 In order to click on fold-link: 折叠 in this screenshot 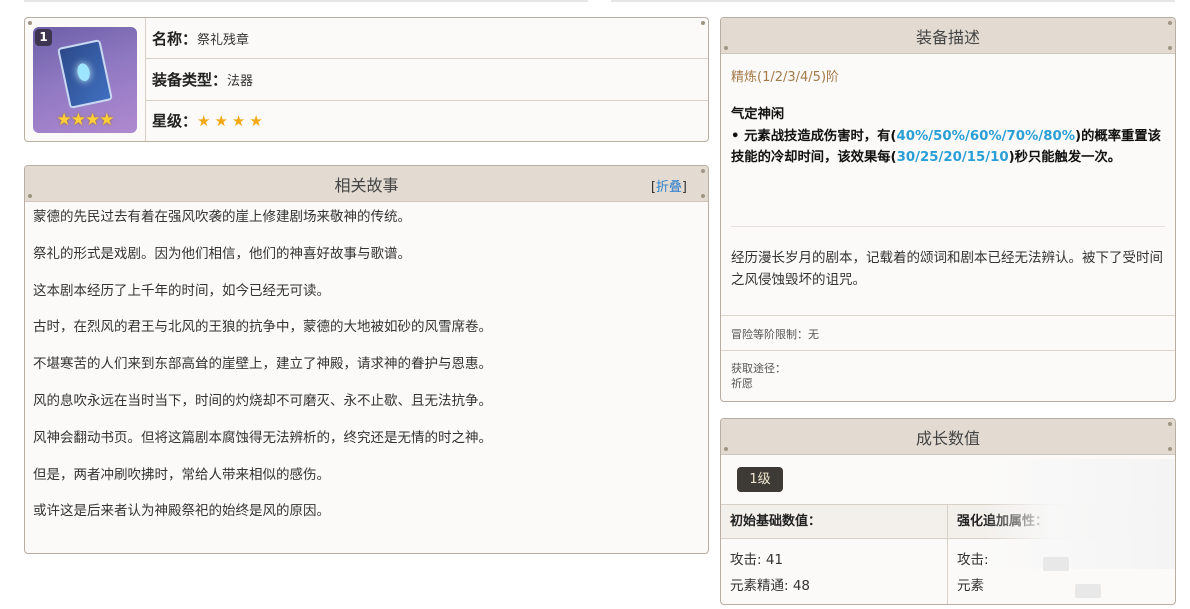, I will do `click(669, 187)`.